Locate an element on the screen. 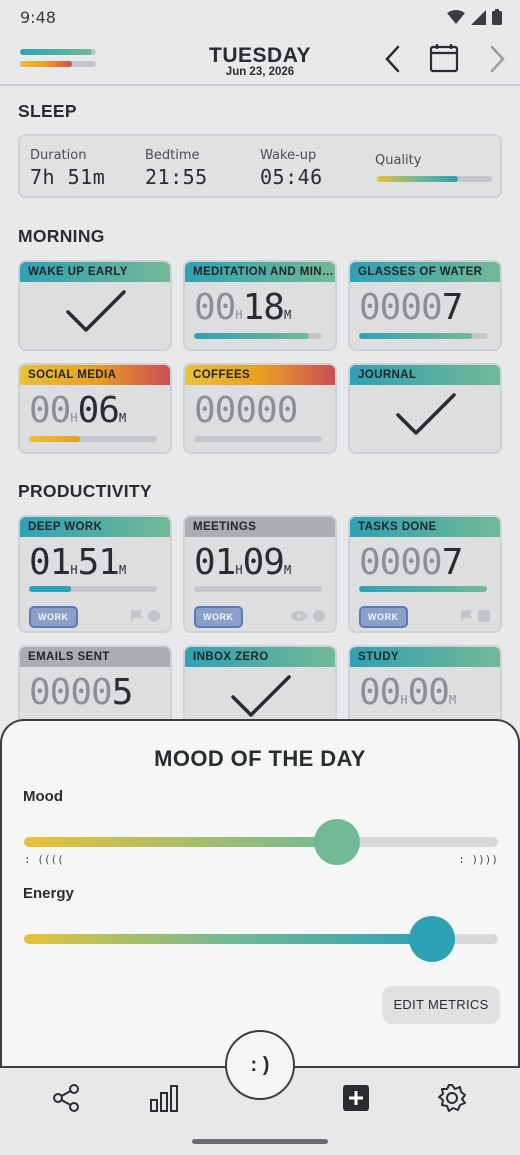 The height and width of the screenshot is (1155, 520). tile-label: JOURNAL is located at coordinates (425, 375).